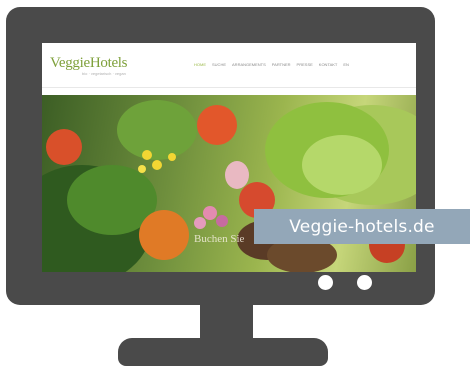 Image resolution: width=472 pixels, height=377 pixels. I want to click on hero-caption: Buchen Sie, so click(219, 239).